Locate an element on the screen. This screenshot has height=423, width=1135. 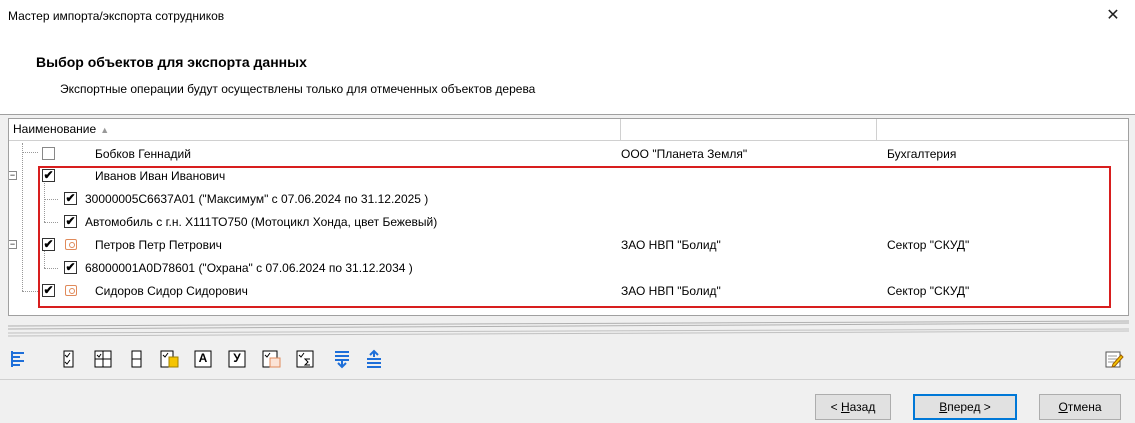
close-button: ✕ is located at coordinates (1113, 16).